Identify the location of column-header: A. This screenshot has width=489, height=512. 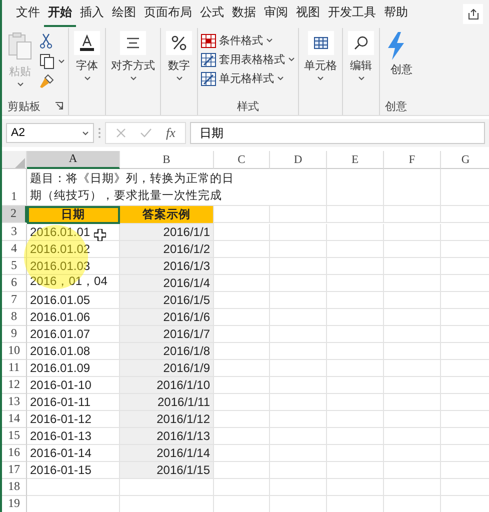
(73, 160).